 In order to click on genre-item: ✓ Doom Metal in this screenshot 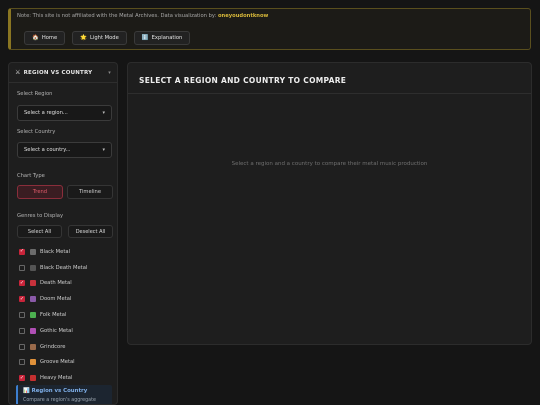, I will do `click(67, 299)`.